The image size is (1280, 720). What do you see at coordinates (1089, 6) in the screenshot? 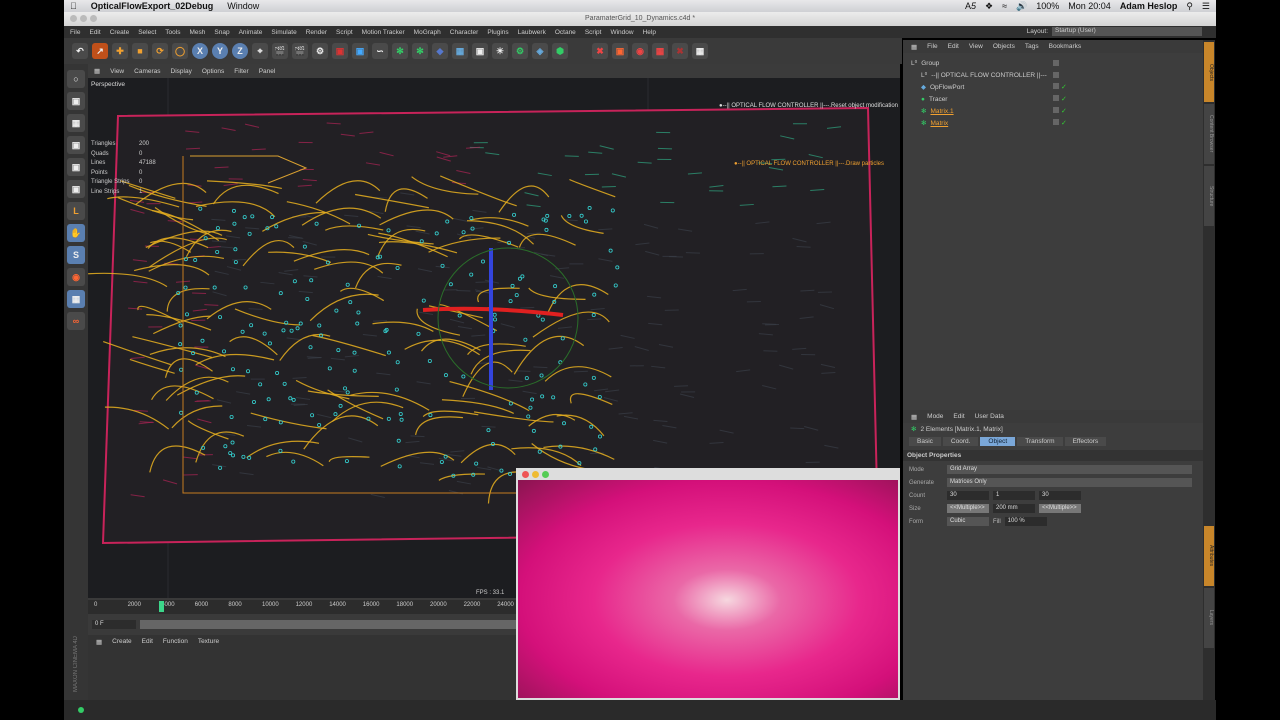
I see `clock: Mon 20:04` at bounding box center [1089, 6].